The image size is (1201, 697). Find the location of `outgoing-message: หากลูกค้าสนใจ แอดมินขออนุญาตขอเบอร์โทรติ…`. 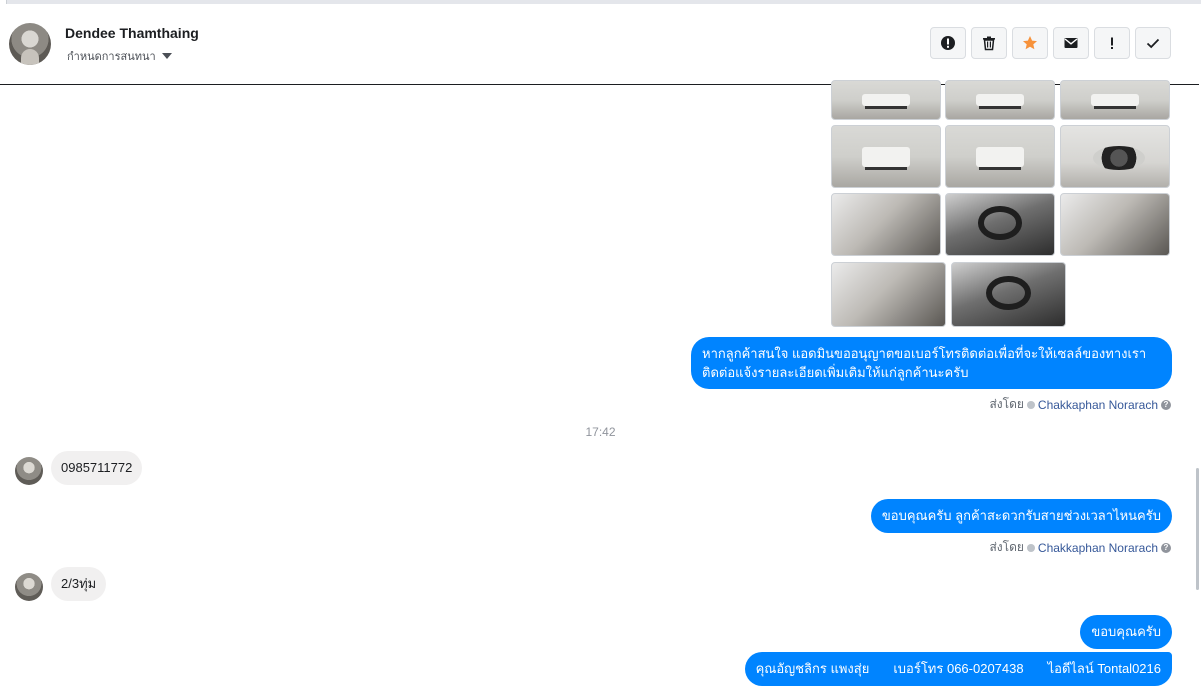

outgoing-message: หากลูกค้าสนใจ แอดมินขออนุญาตขอเบอร์โทรติ… is located at coordinates (931, 363).